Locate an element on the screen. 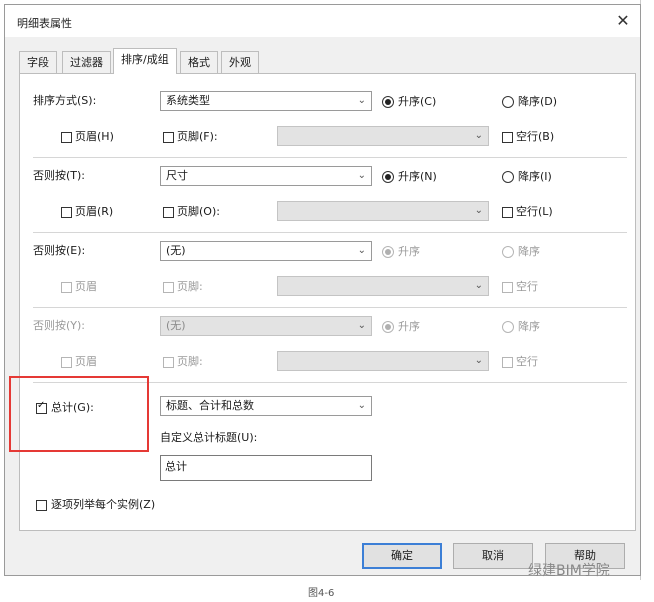  blank-line-label-4: 空行 is located at coordinates (527, 361).